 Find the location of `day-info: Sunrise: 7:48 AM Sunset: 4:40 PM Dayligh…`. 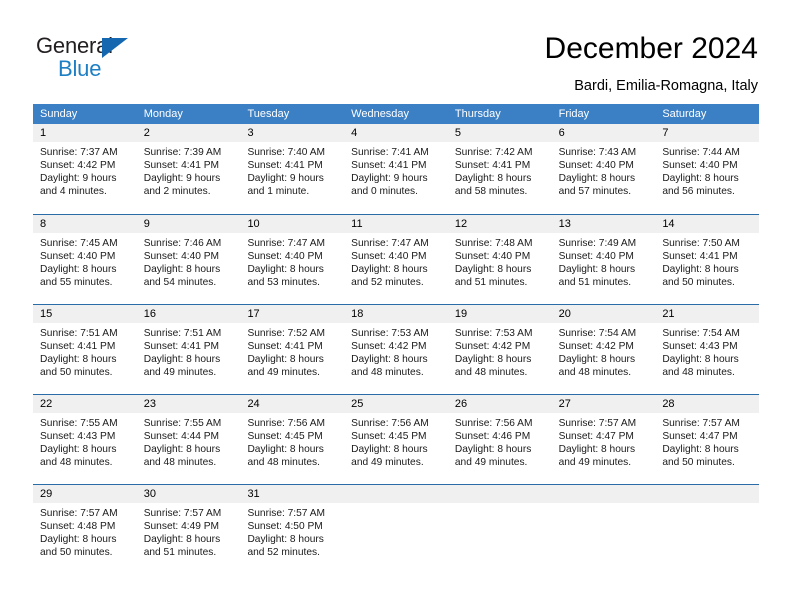

day-info: Sunrise: 7:48 AM Sunset: 4:40 PM Dayligh… is located at coordinates (500, 261).